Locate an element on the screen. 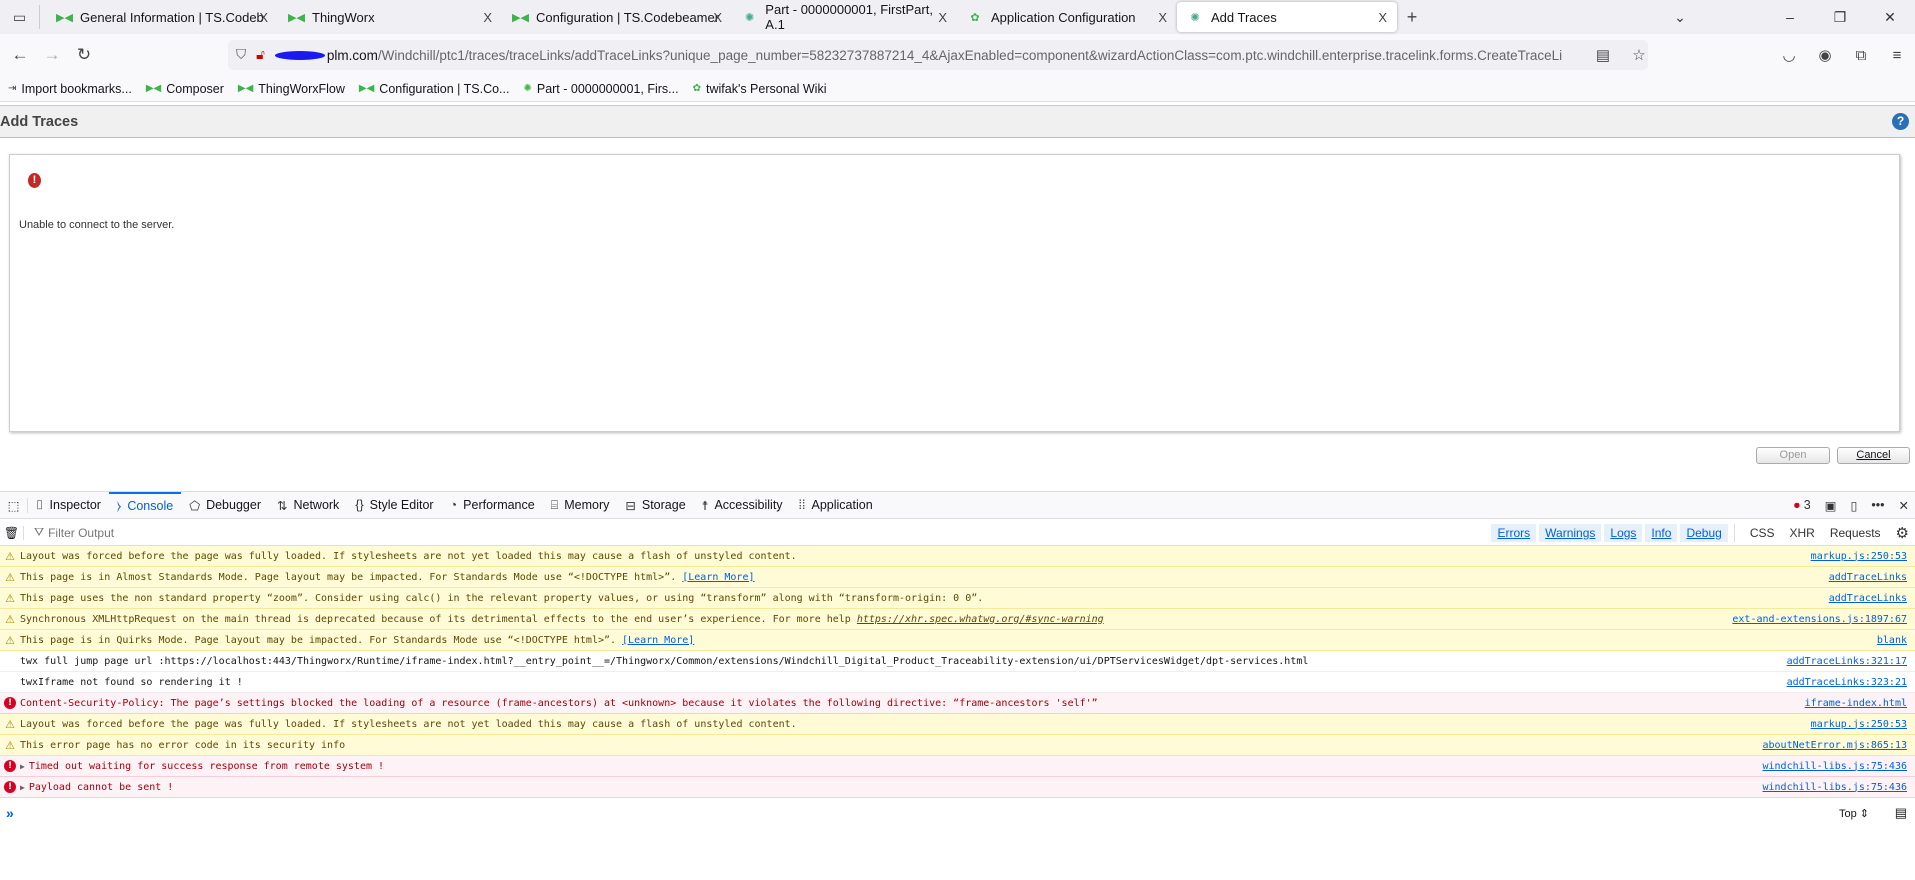 The width and height of the screenshot is (1915, 880). console-input-prompt: » is located at coordinates (10, 813).